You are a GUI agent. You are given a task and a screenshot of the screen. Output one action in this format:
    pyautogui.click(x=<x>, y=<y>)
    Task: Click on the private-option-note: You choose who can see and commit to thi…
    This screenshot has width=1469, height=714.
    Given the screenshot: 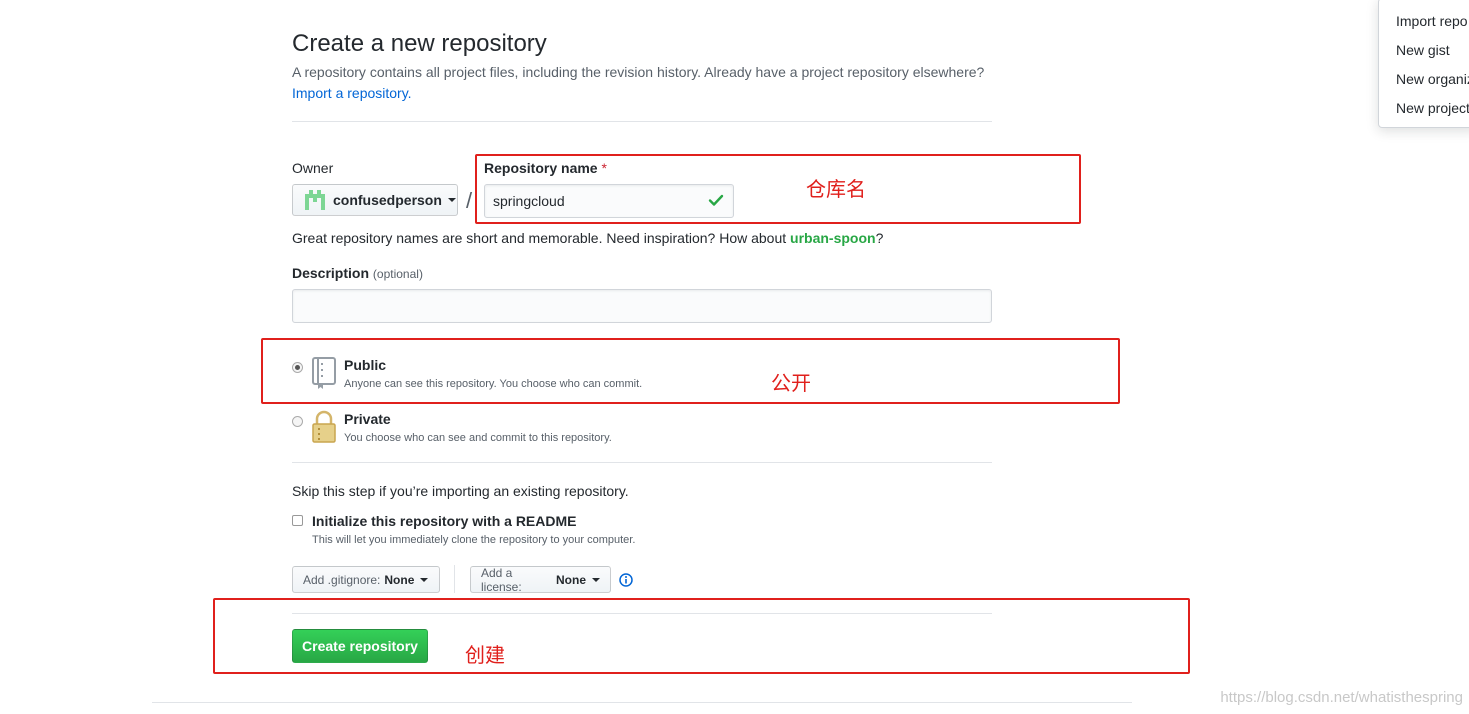 What is the action you would take?
    pyautogui.click(x=478, y=438)
    